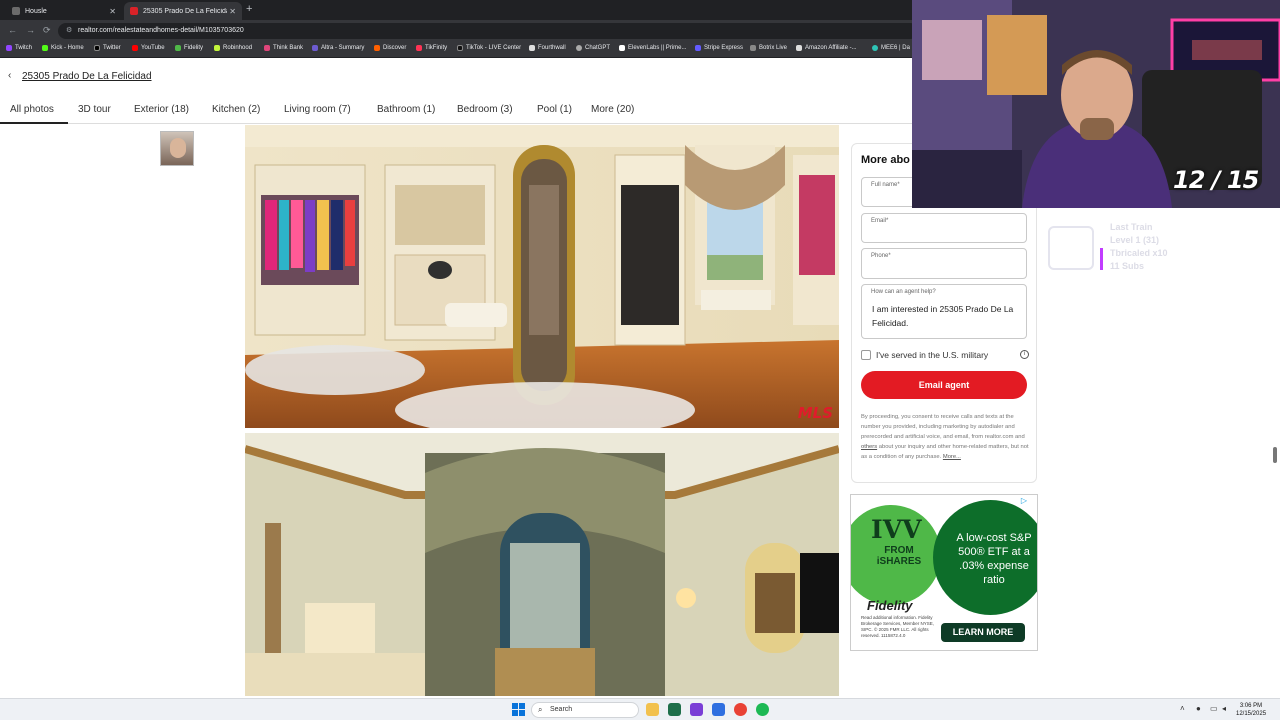  I want to click on bookmark-item: Kick - Home, so click(63, 48).